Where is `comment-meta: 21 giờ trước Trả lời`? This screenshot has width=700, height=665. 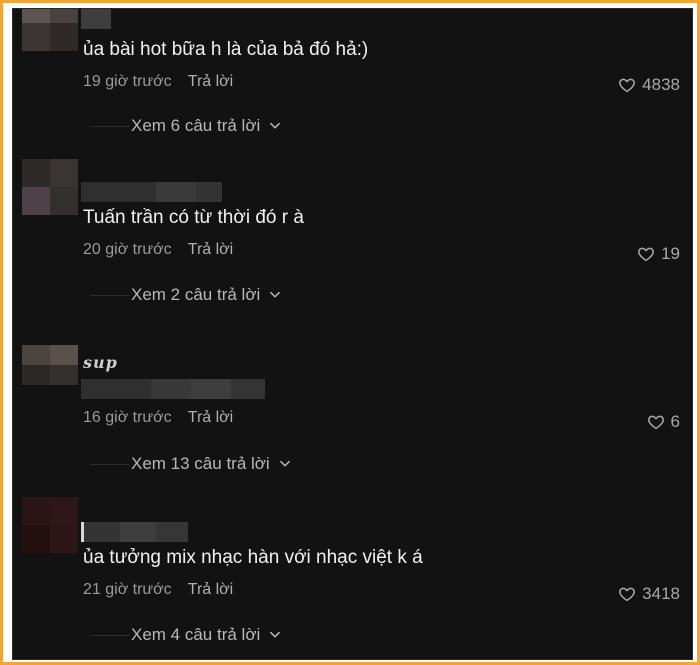
comment-meta: 21 giờ trước Trả lời is located at coordinates (158, 590).